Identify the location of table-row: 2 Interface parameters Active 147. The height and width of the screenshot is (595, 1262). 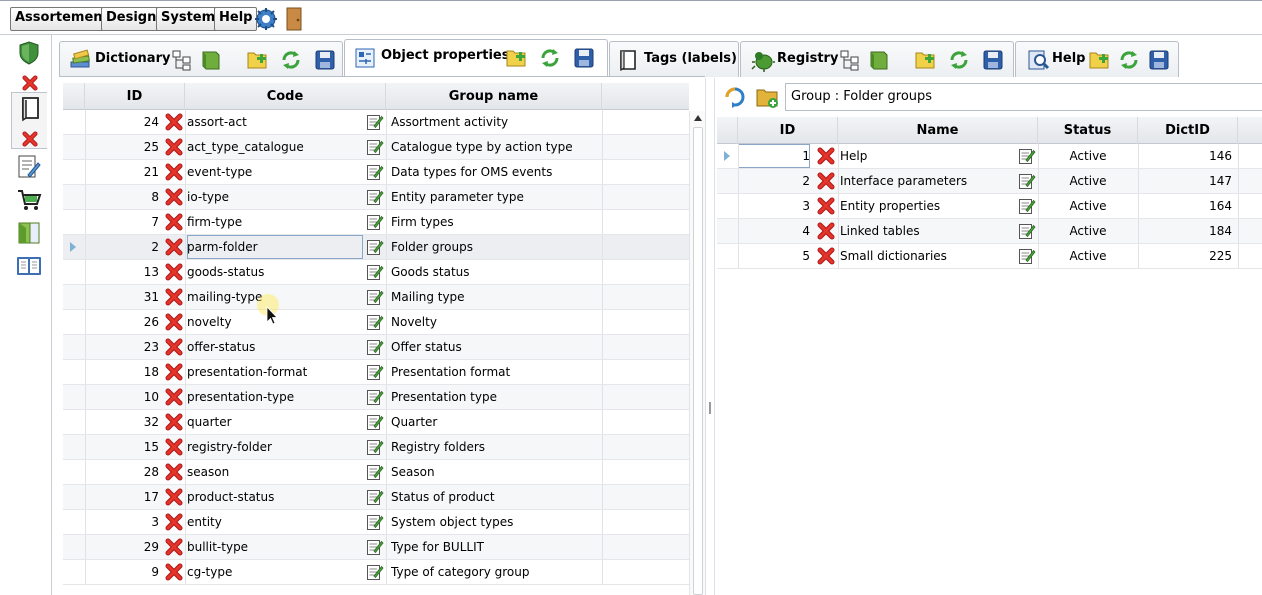
(989, 181).